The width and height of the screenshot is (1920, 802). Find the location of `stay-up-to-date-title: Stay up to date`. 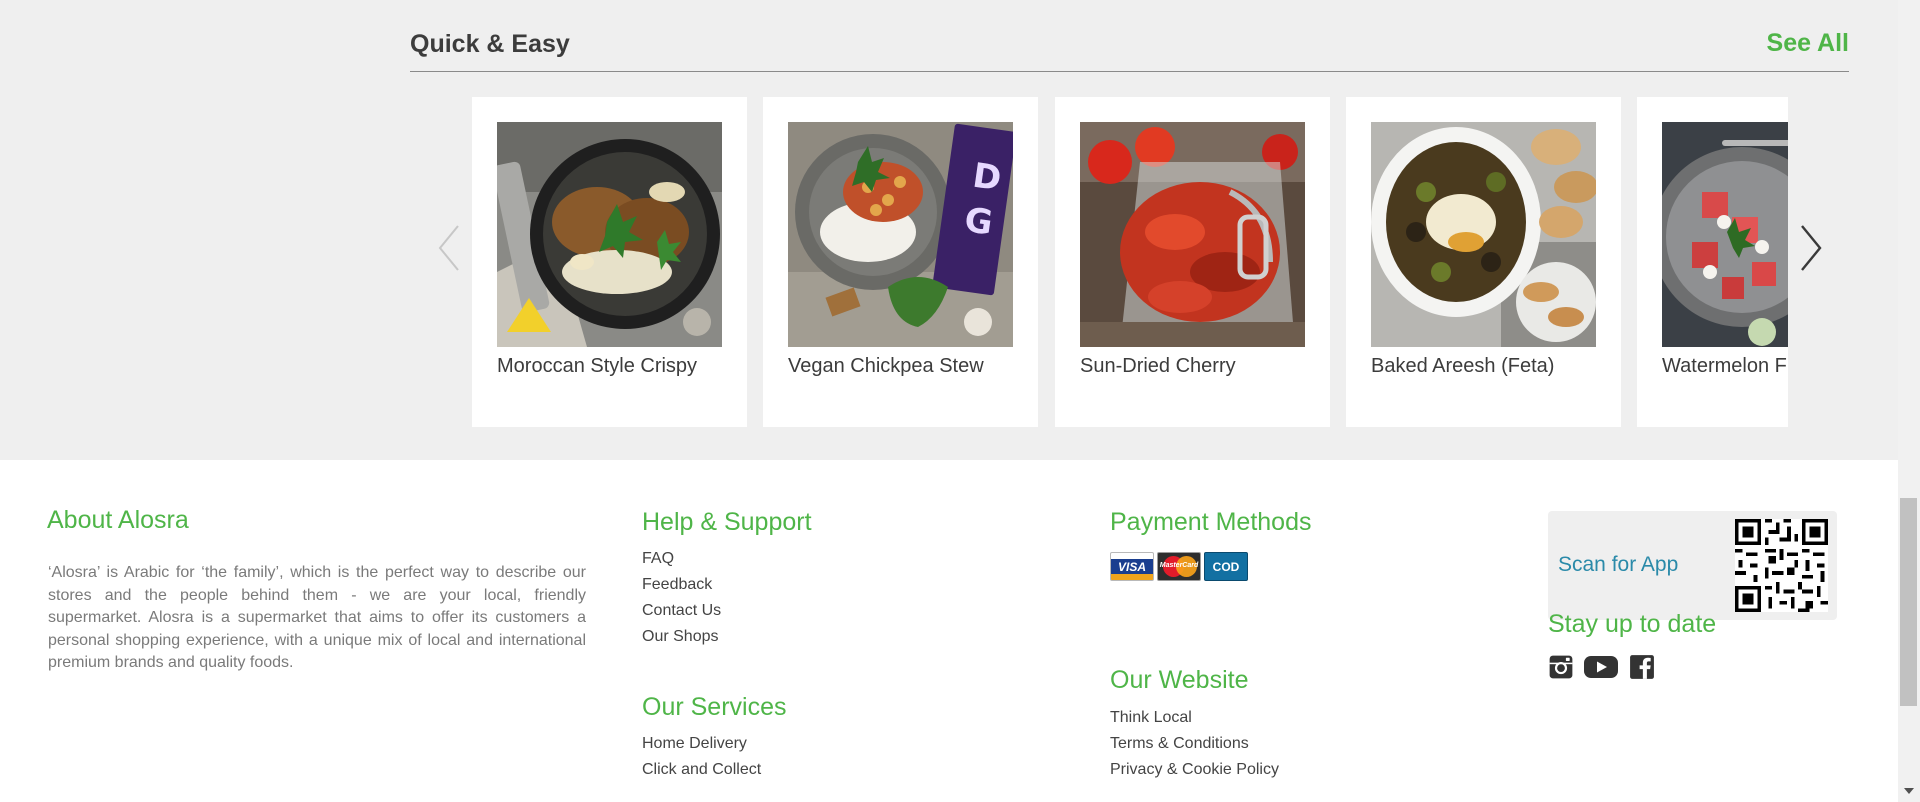

stay-up-to-date-title: Stay up to date is located at coordinates (1632, 624).